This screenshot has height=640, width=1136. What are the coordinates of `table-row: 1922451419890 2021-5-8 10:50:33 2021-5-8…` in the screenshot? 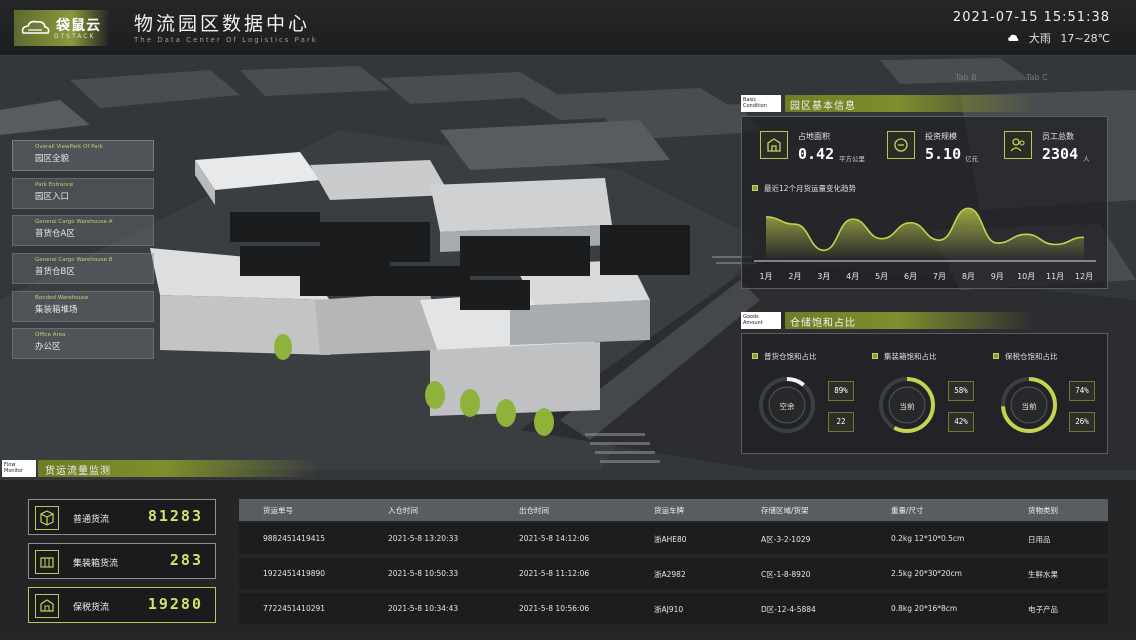 It's located at (673, 573).